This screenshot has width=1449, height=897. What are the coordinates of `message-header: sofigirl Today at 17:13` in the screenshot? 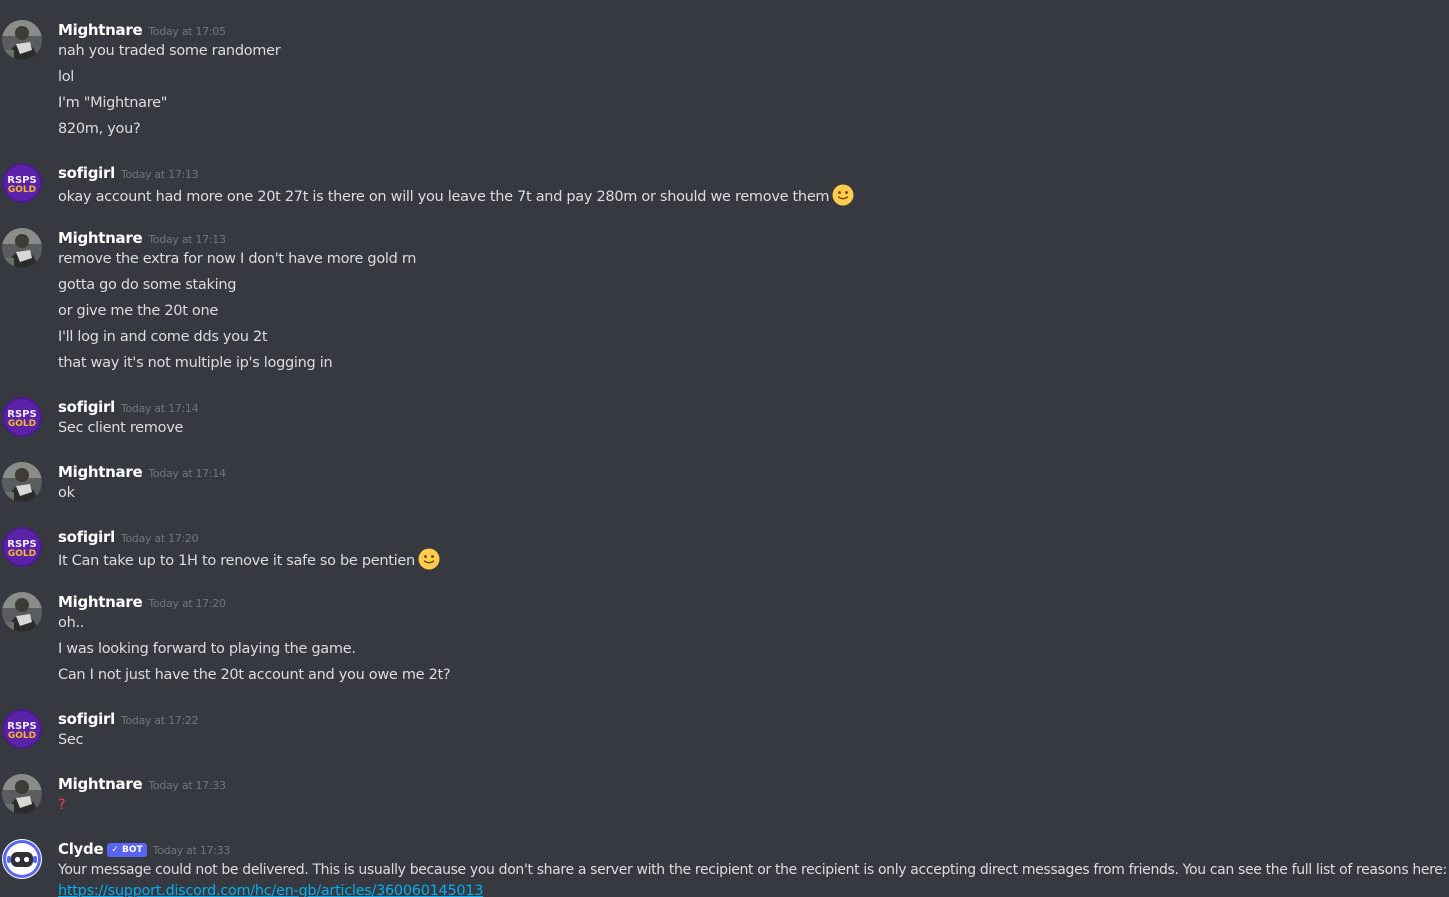 It's located at (128, 174).